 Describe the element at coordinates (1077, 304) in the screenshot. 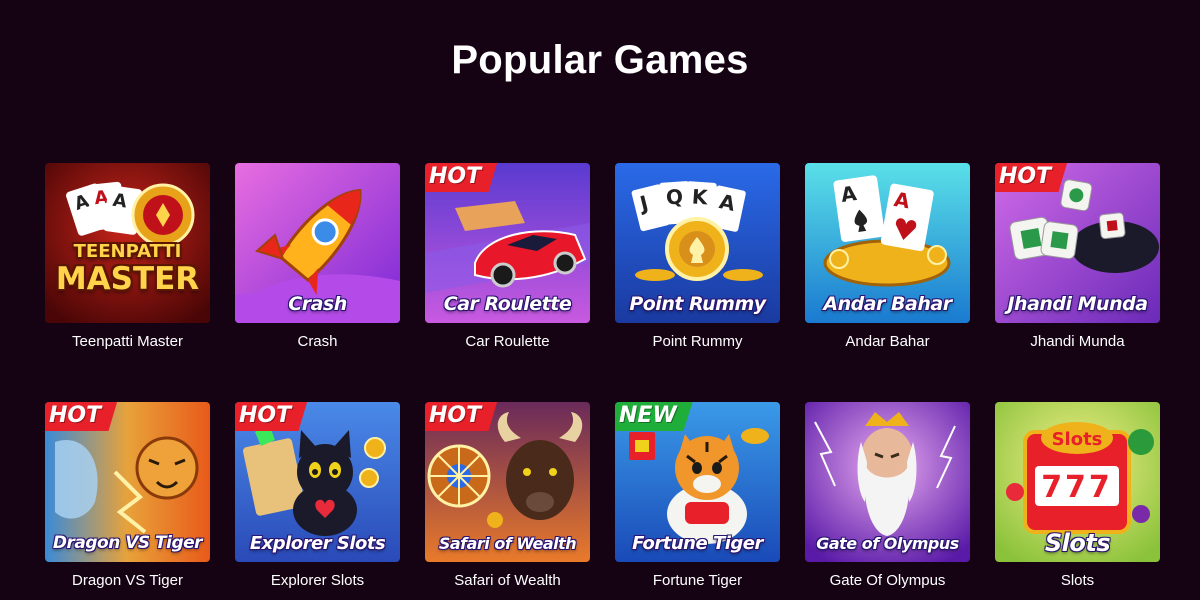

I see `game-banner: Jhandi Munda` at that location.